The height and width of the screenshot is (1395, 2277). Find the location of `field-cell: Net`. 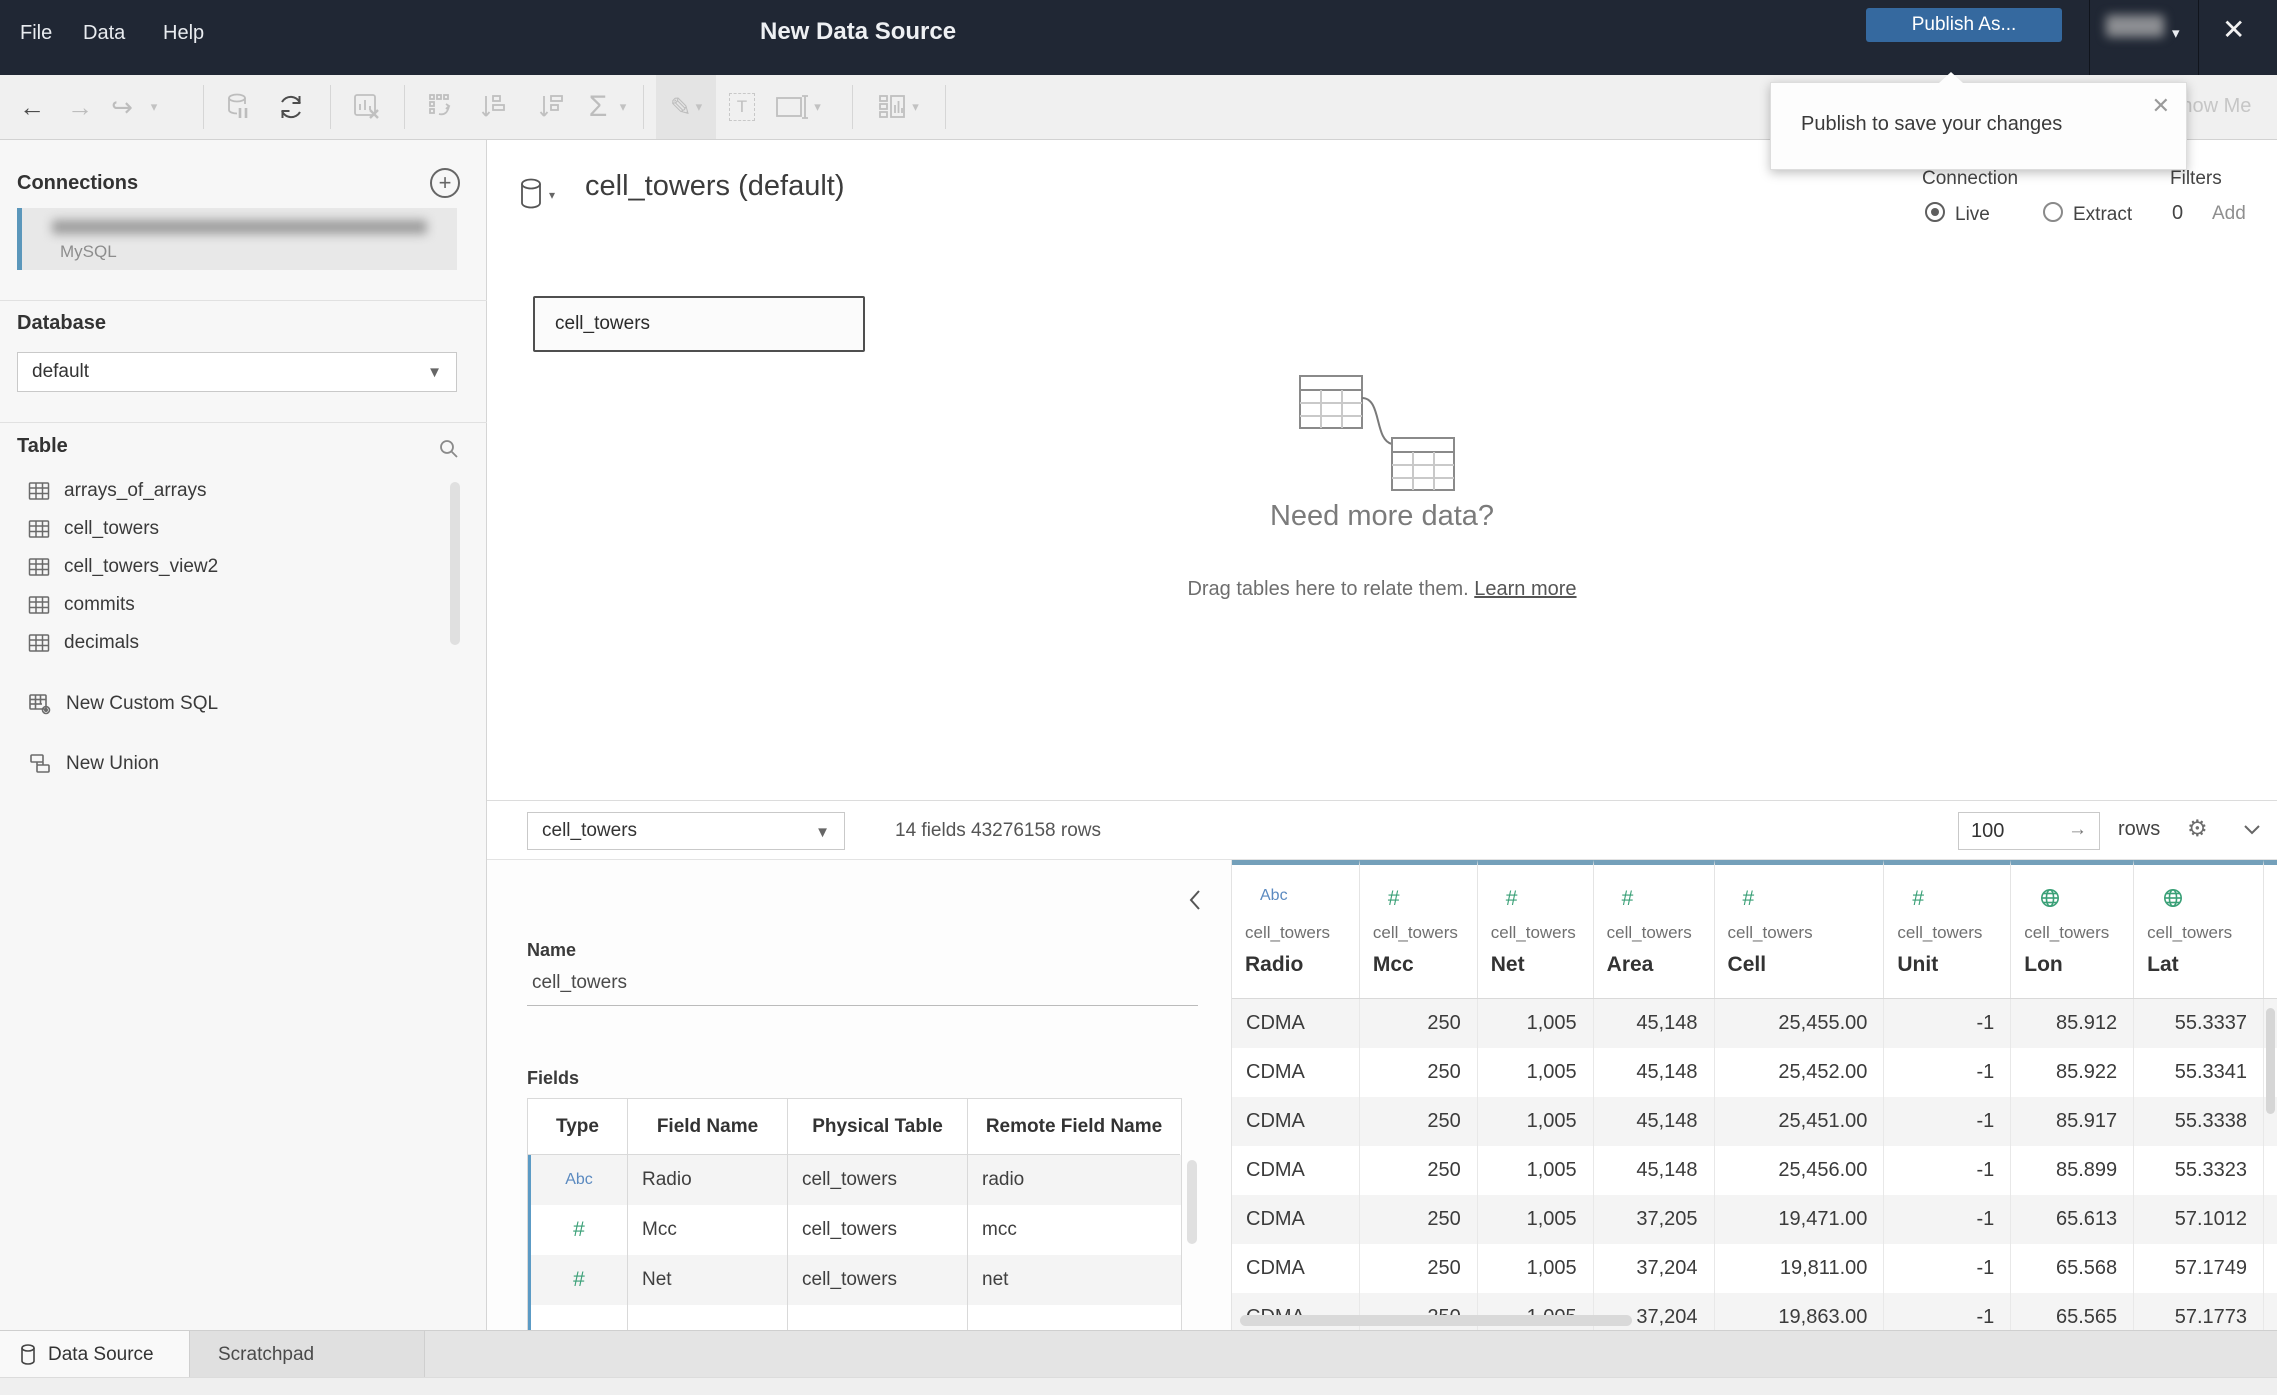

field-cell: Net is located at coordinates (708, 1280).